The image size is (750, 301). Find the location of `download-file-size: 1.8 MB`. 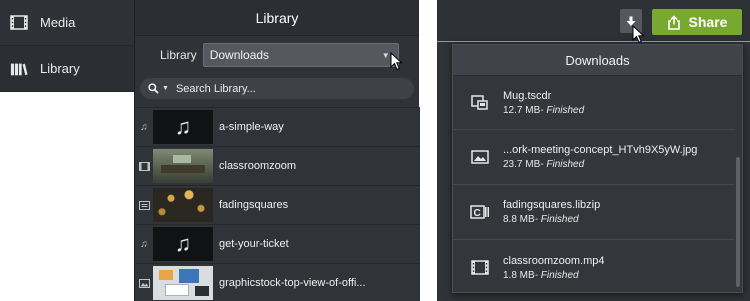

download-file-size: 1.8 MB is located at coordinates (519, 275).